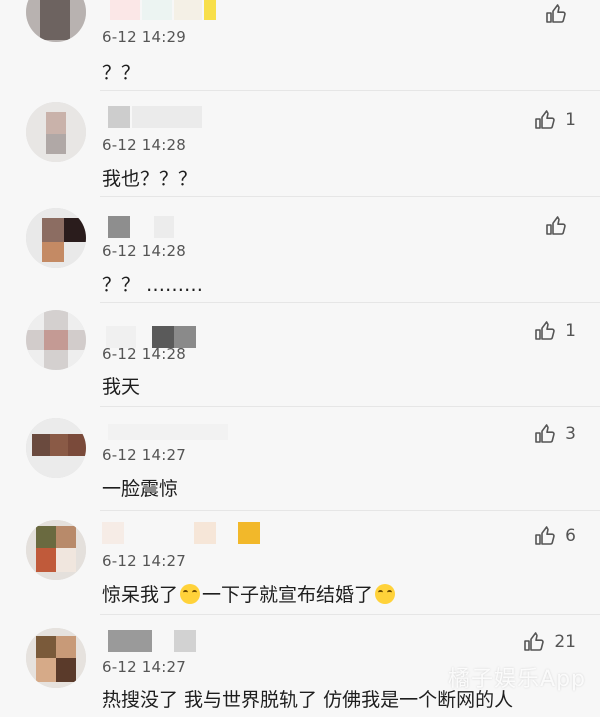 The width and height of the screenshot is (600, 717). Describe the element at coordinates (121, 387) in the screenshot. I see `comment-text: 我天` at that location.